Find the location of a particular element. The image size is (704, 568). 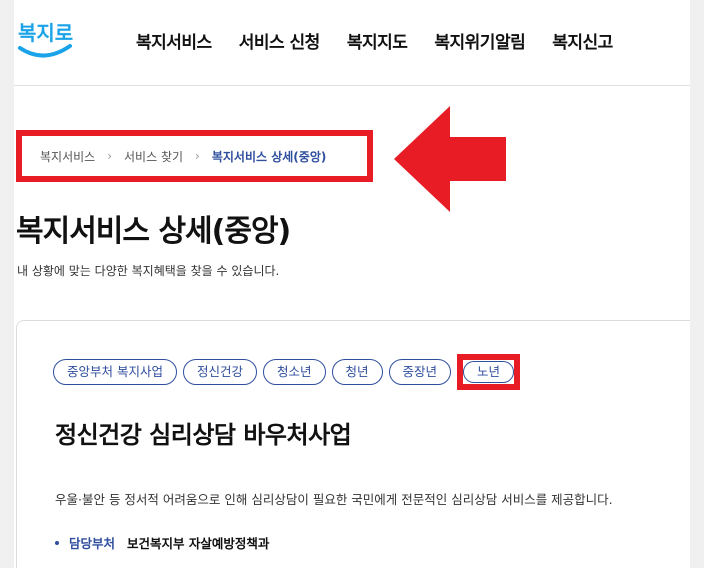

logo-text: 복지로 is located at coordinates (45, 33).